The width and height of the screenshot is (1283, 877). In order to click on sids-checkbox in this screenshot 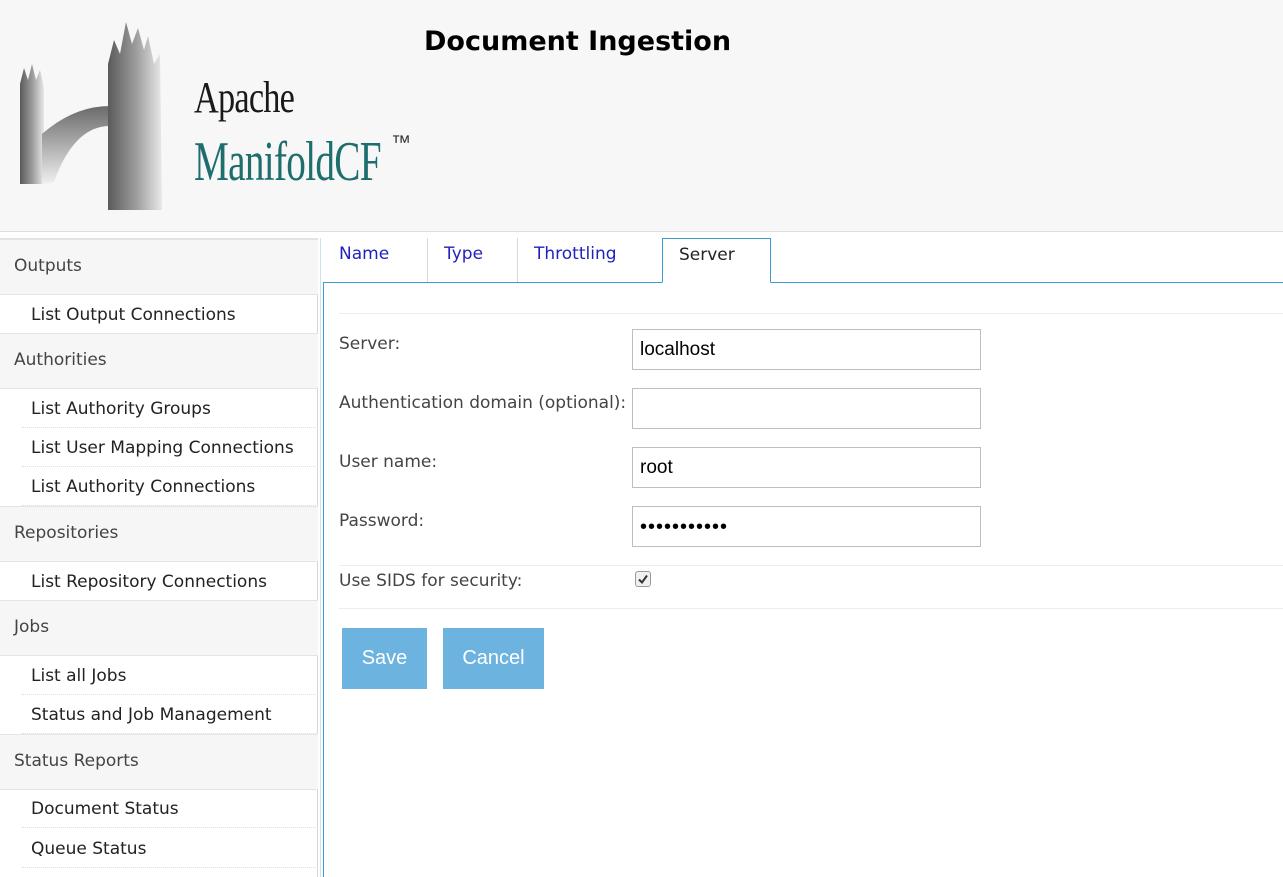, I will do `click(643, 579)`.